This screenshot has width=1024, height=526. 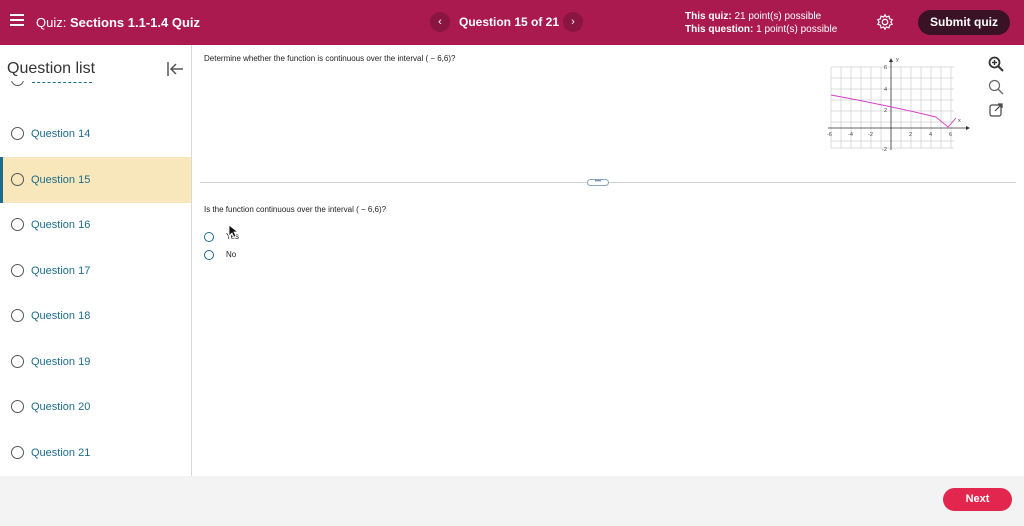 I want to click on sidebar-item-label: Question 15, so click(x=61, y=180).